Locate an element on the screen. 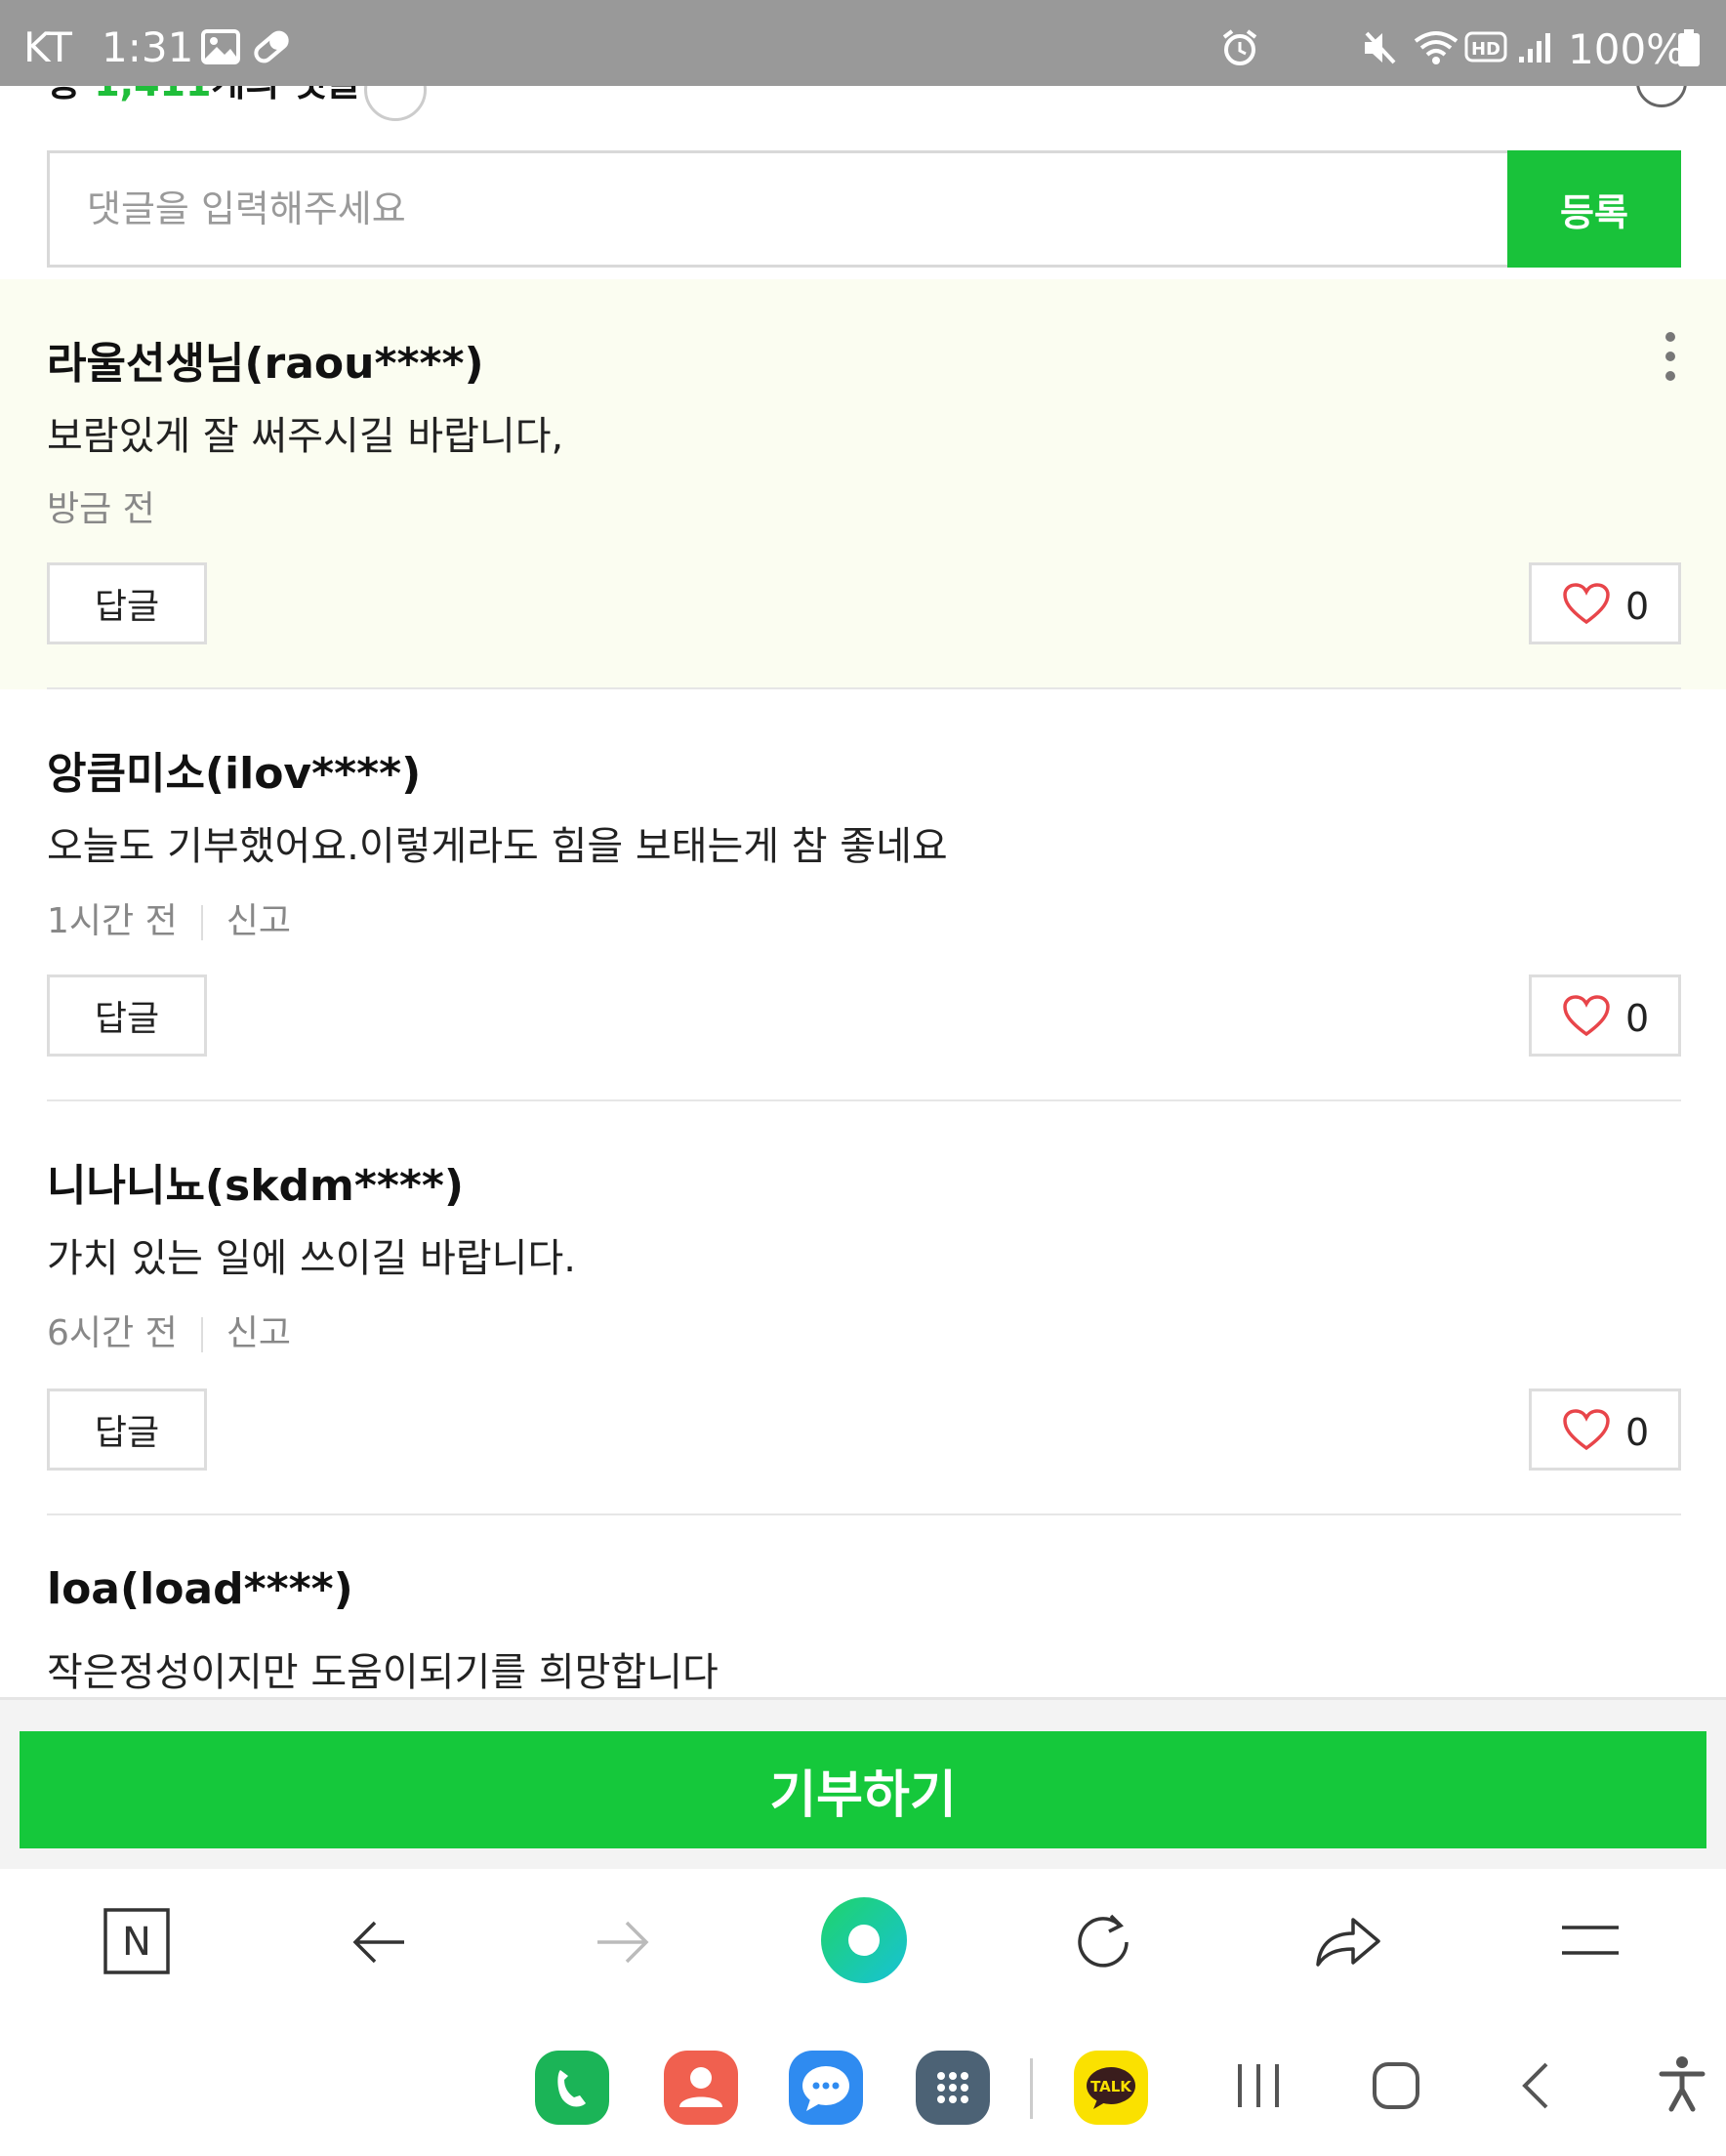  recent-apps-icon is located at coordinates (1258, 2088).